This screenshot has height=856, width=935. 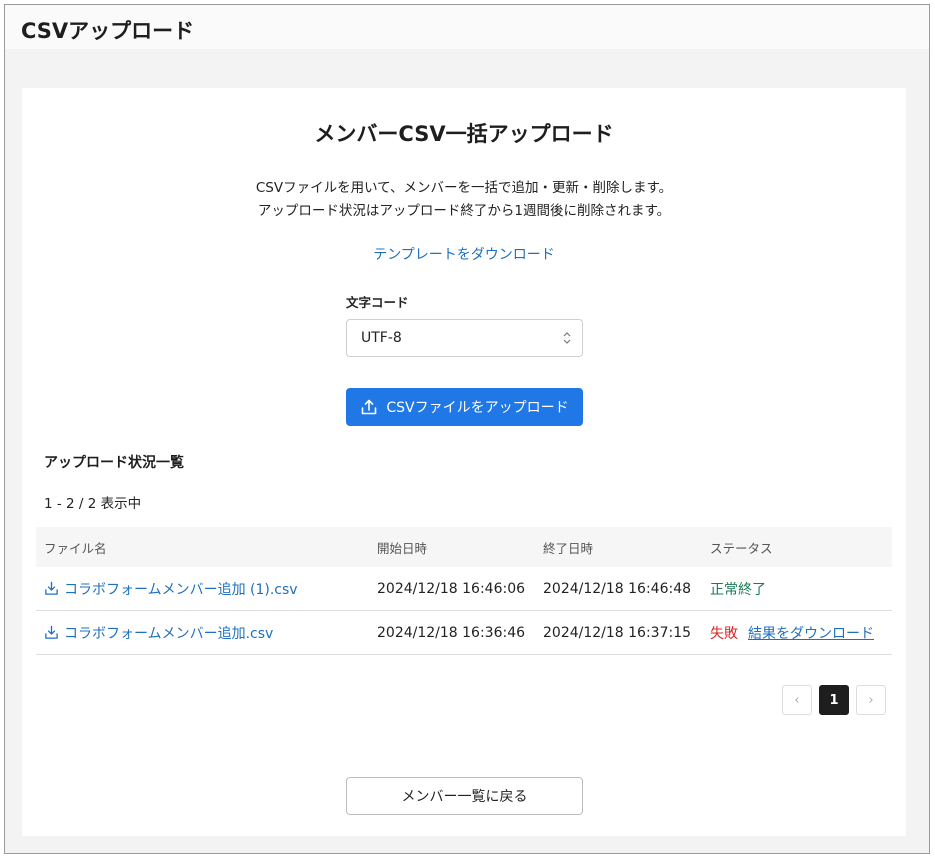 I want to click on pagination: ‹ 1 ›, so click(x=834, y=700).